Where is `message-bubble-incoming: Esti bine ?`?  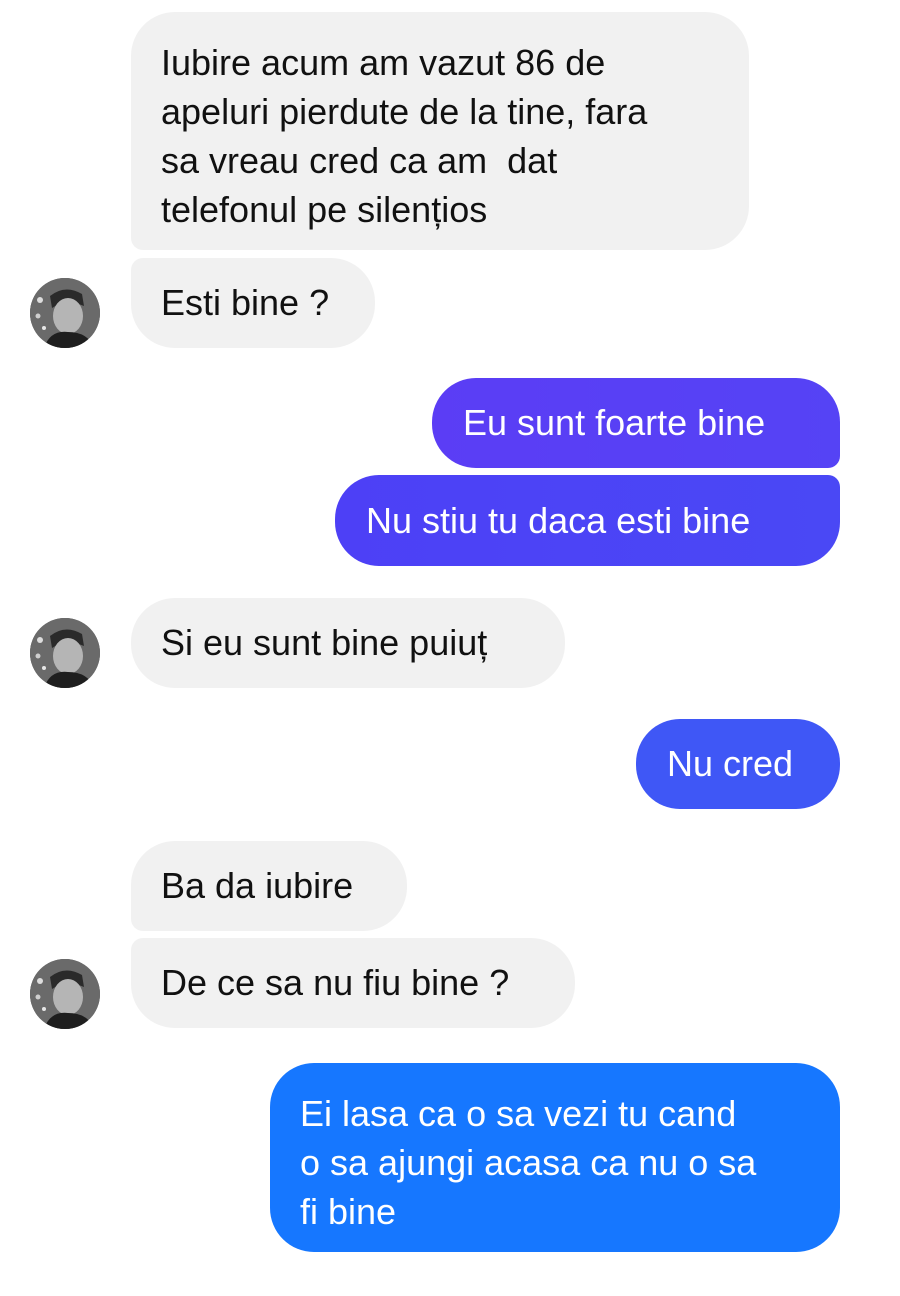
message-bubble-incoming: Esti bine ? is located at coordinates (253, 303).